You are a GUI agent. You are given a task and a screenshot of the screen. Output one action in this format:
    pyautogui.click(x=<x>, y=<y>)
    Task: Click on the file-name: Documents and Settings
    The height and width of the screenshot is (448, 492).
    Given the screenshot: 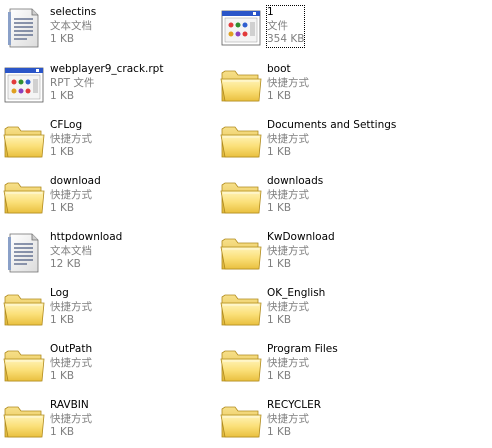 What is the action you would take?
    pyautogui.click(x=332, y=125)
    